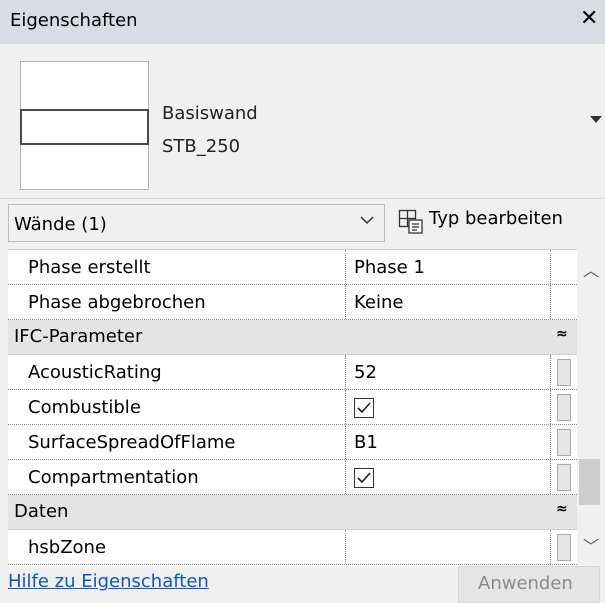 This screenshot has width=605, height=603. What do you see at coordinates (365, 372) in the screenshot?
I see `property-value: 52` at bounding box center [365, 372].